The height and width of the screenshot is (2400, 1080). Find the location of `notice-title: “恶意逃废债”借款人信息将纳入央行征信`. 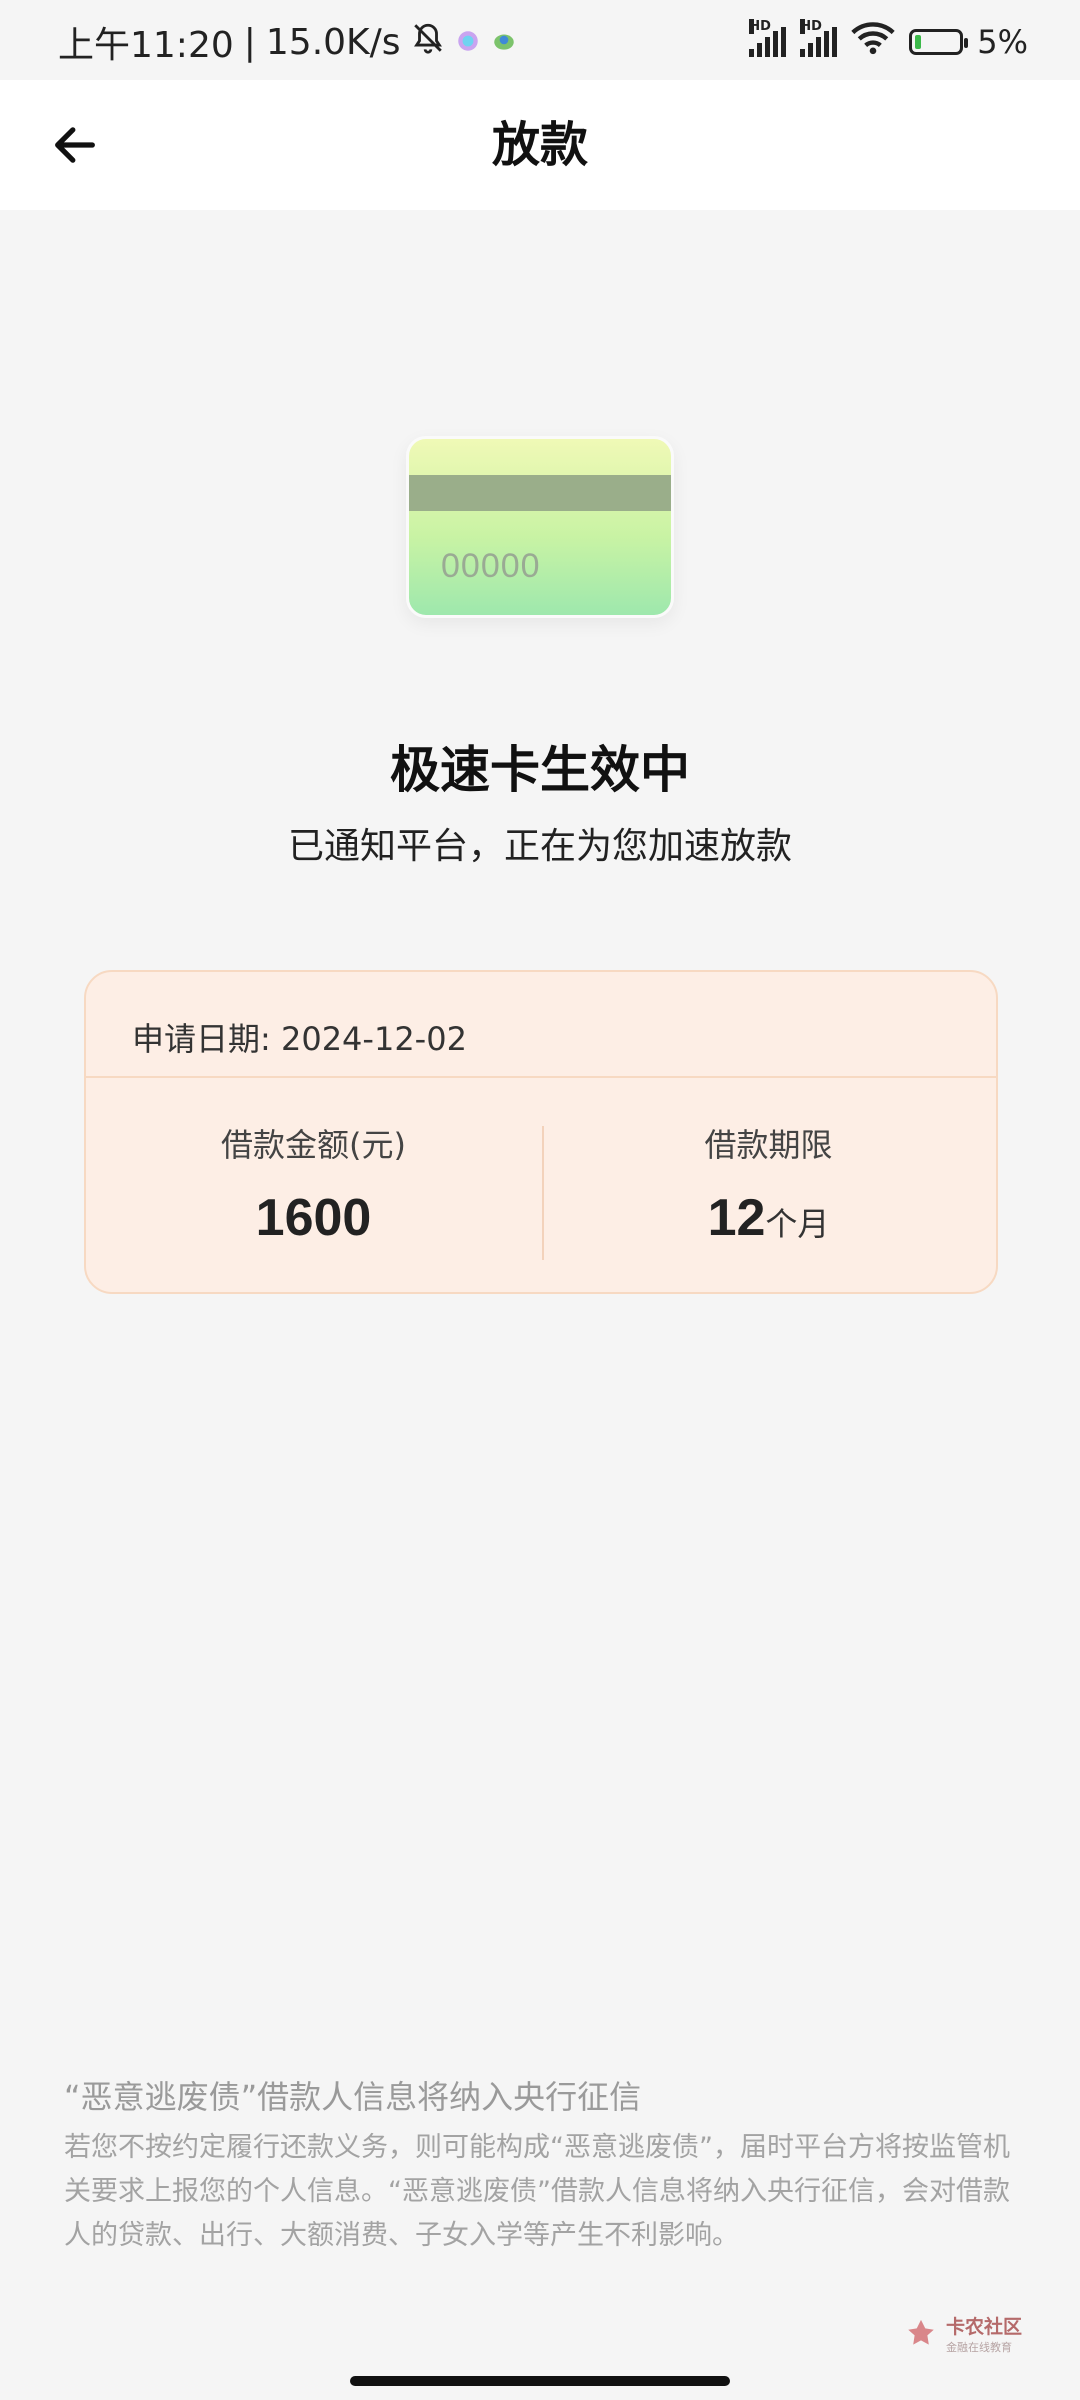

notice-title: “恶意逃废债”借款人信息将纳入央行征信 is located at coordinates (353, 2097).